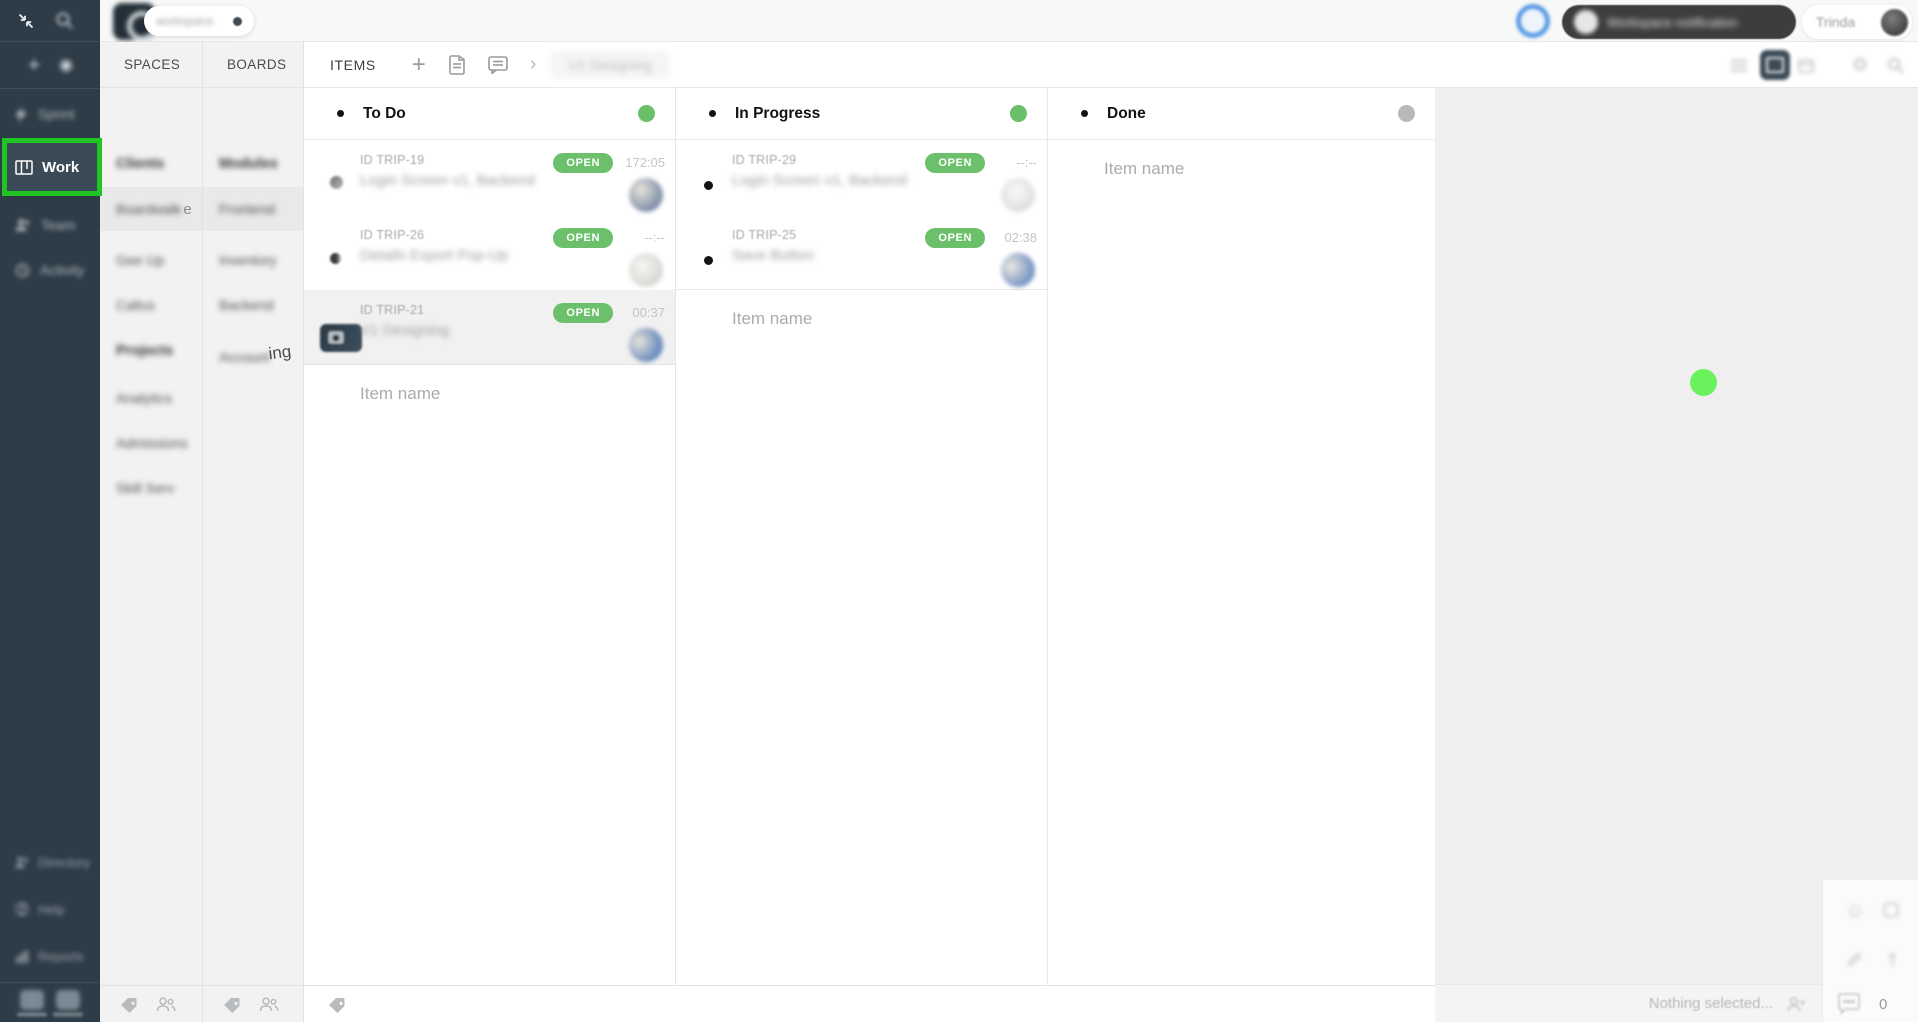 This screenshot has height=1022, width=1918. What do you see at coordinates (1241, 114) in the screenshot?
I see `column-header: Done` at bounding box center [1241, 114].